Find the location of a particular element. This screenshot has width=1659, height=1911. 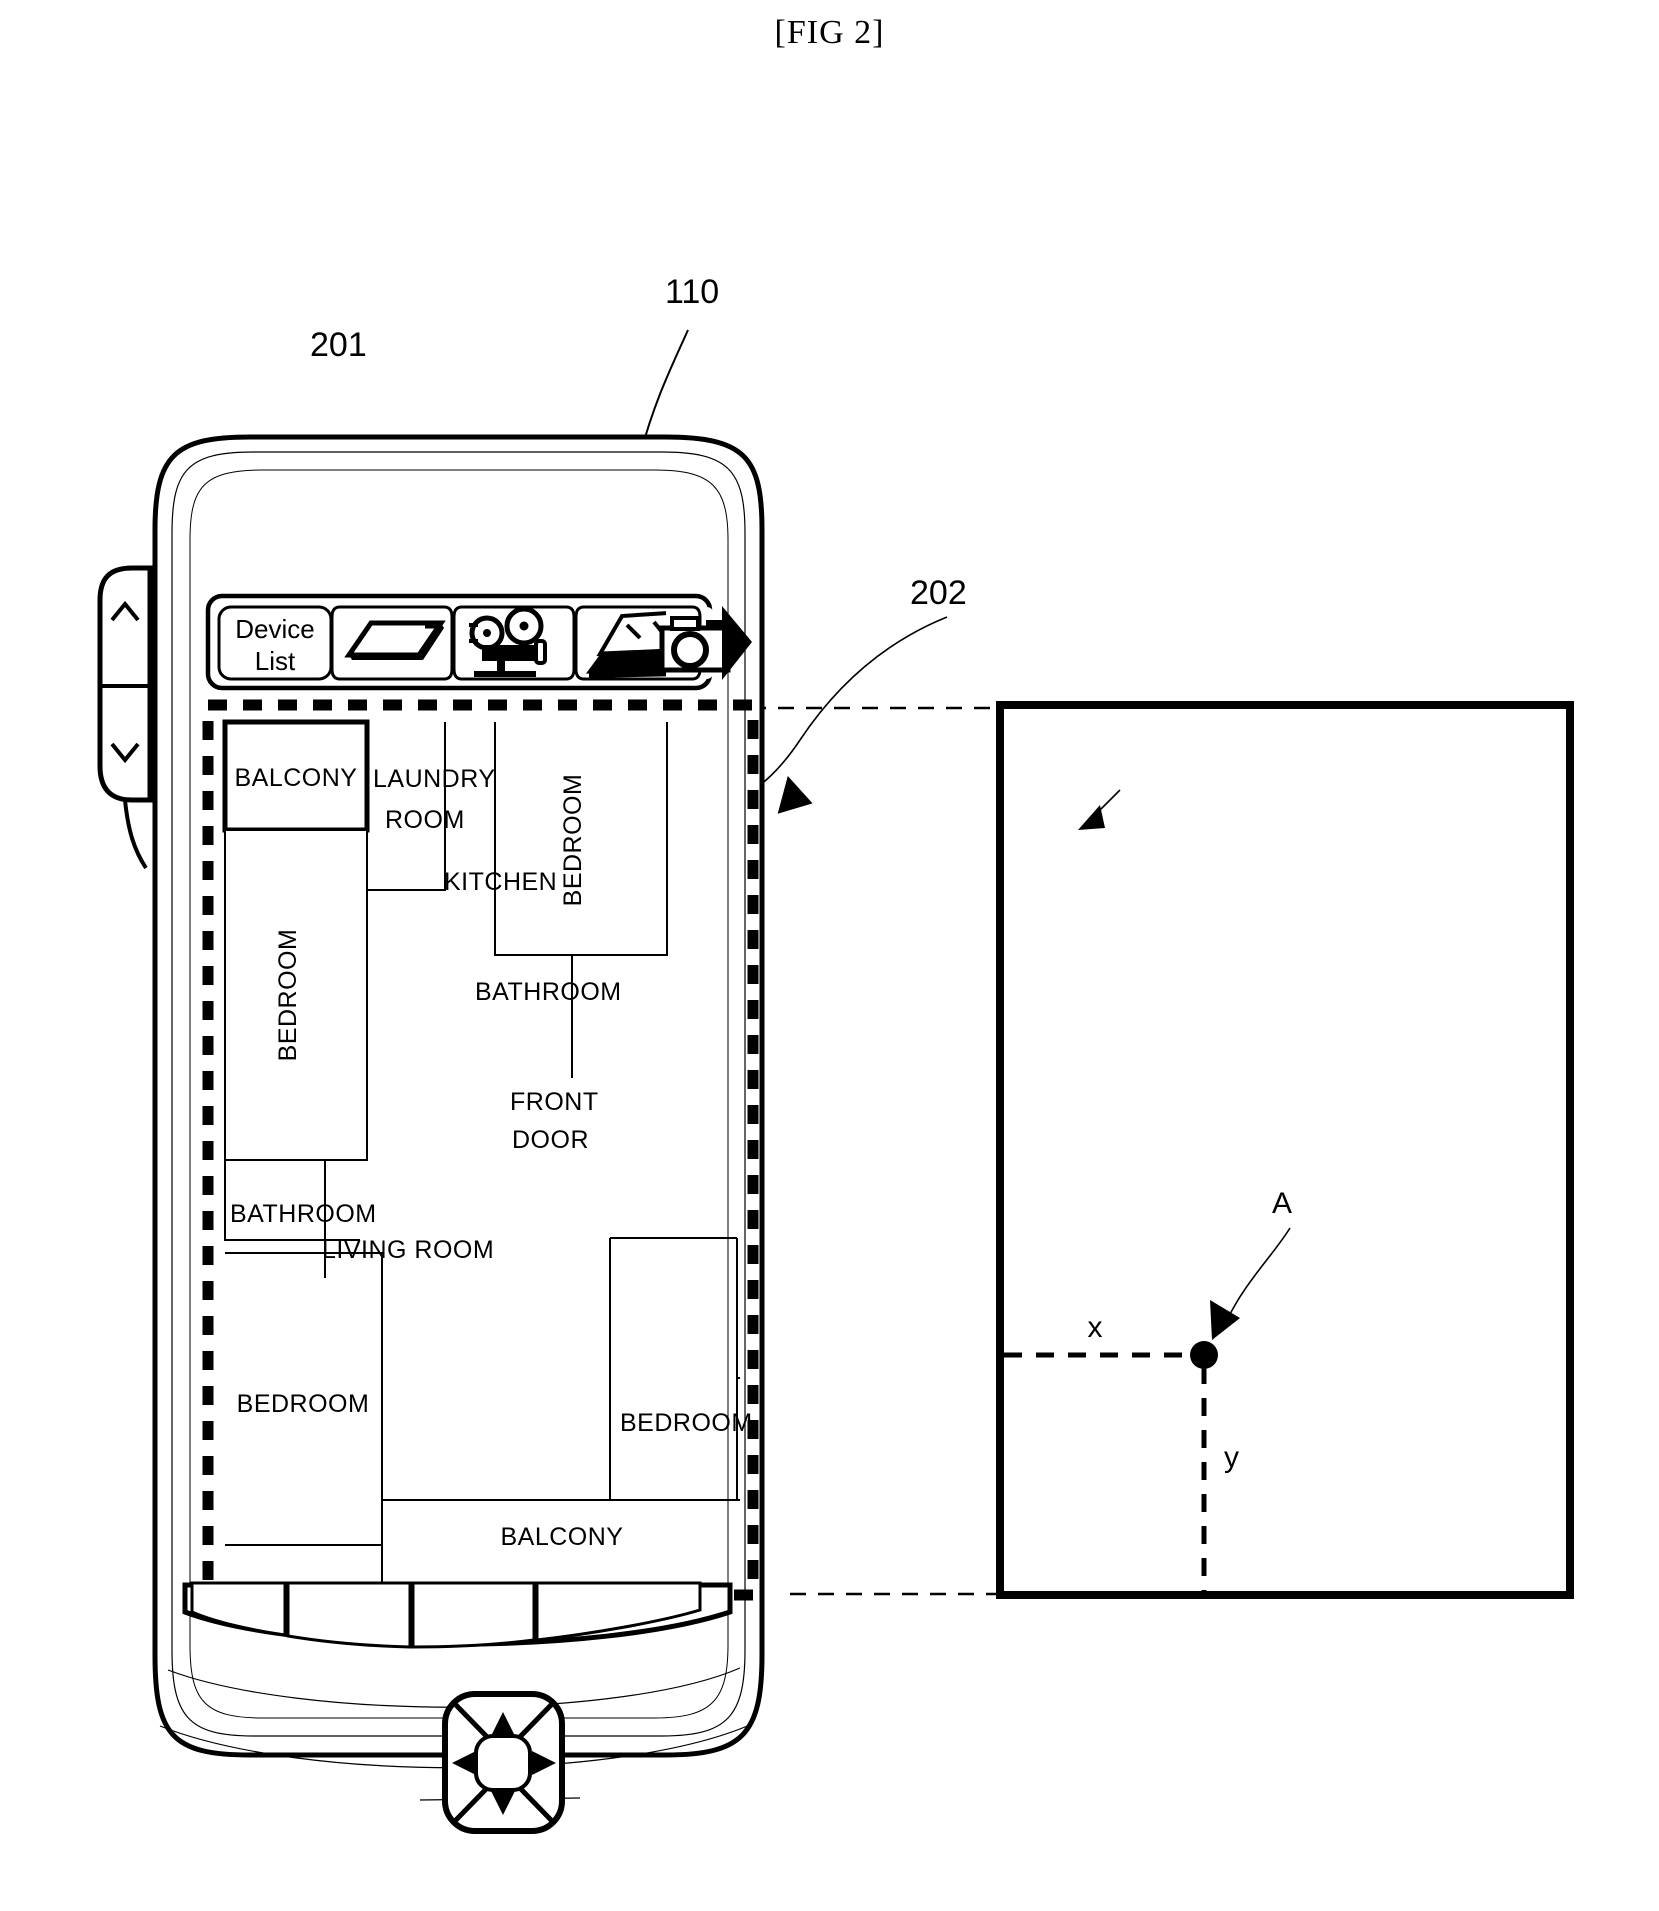

y-label: y is located at coordinates (1231, 1457).